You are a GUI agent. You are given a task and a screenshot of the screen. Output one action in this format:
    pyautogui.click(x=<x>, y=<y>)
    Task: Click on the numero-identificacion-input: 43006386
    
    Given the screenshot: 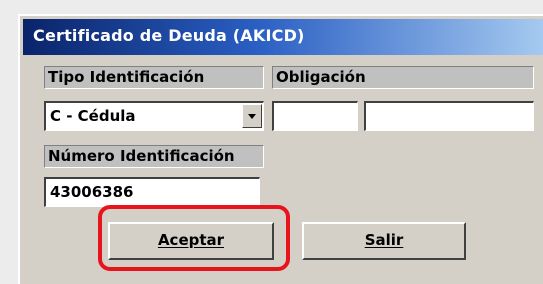 What is the action you would take?
    pyautogui.click(x=152, y=192)
    